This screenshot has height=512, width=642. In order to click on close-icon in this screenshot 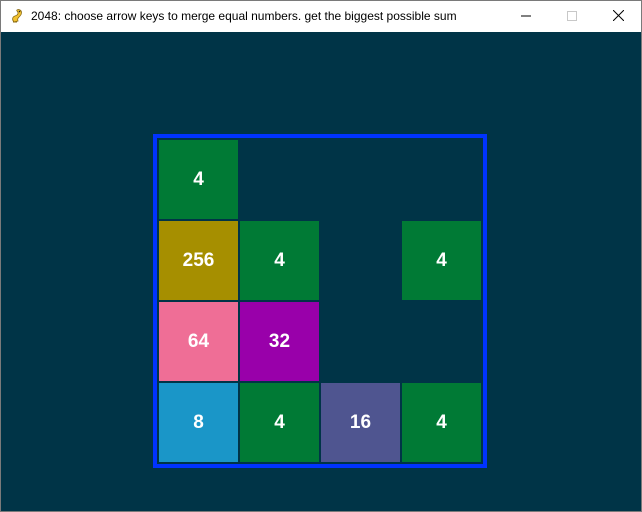, I will do `click(618, 17)`.